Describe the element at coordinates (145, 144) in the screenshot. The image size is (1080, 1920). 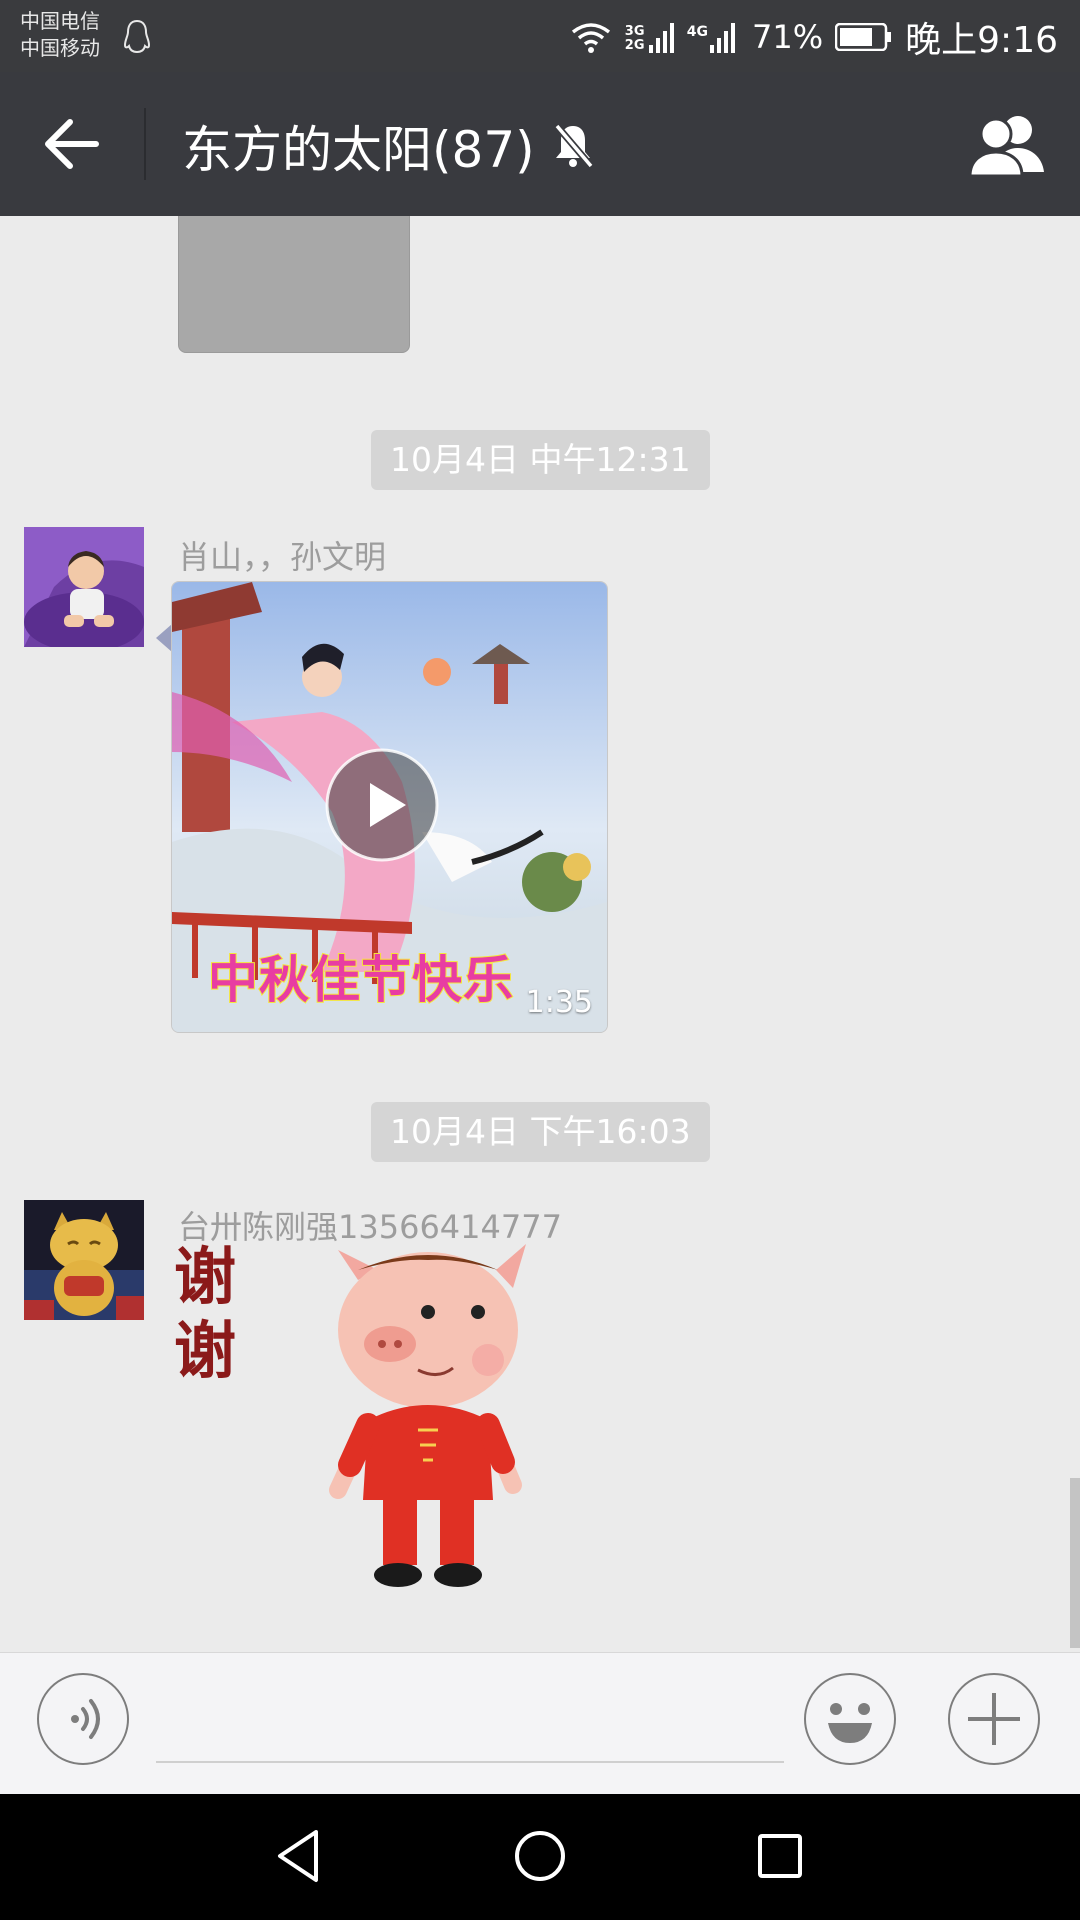
I see `title-divider` at that location.